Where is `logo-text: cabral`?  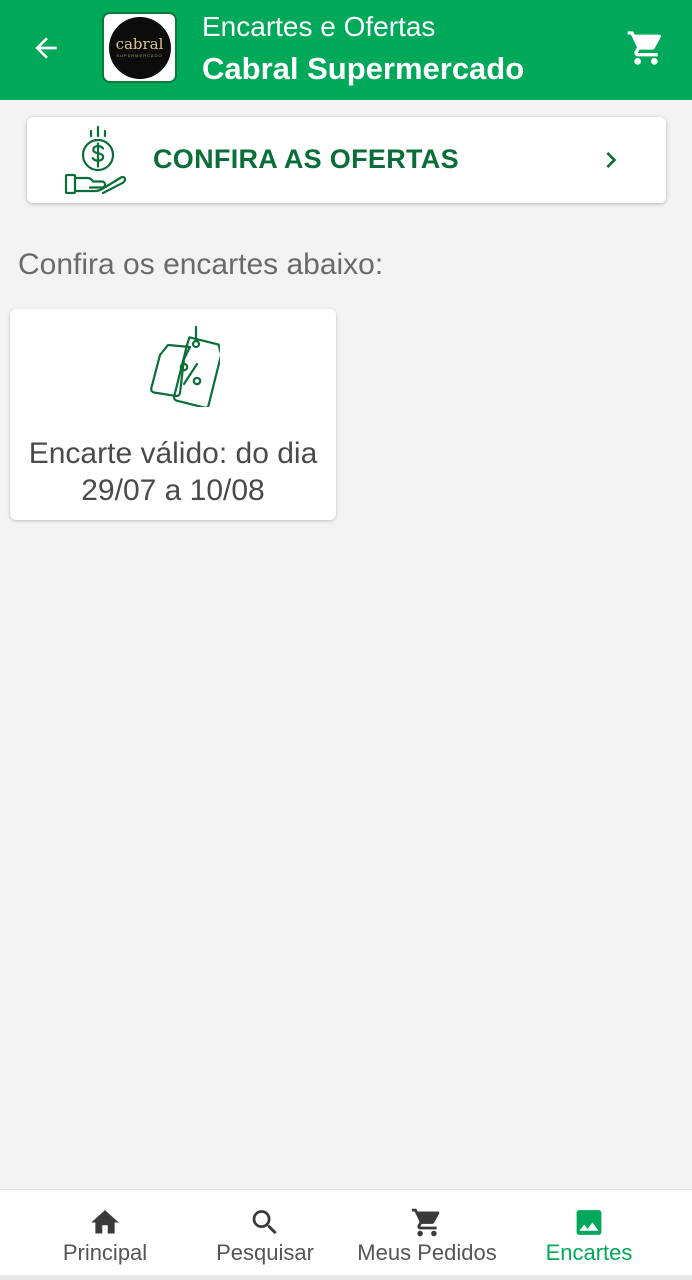 logo-text: cabral is located at coordinates (139, 44).